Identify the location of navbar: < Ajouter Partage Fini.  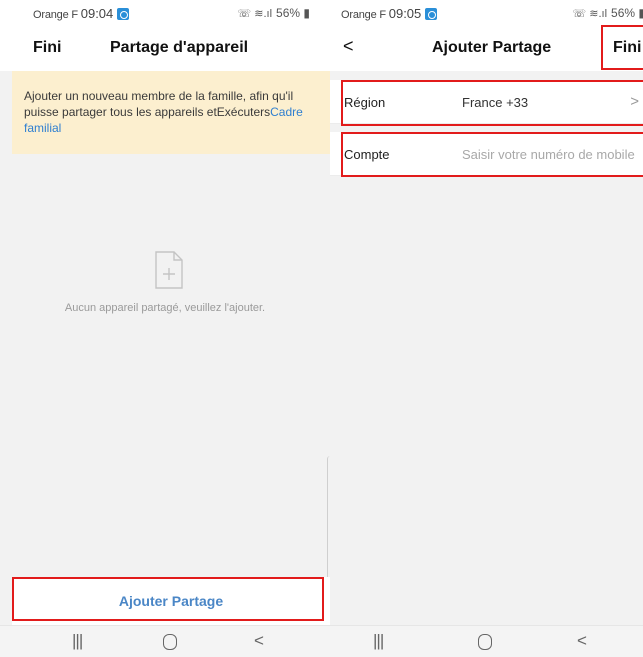
(486, 49).